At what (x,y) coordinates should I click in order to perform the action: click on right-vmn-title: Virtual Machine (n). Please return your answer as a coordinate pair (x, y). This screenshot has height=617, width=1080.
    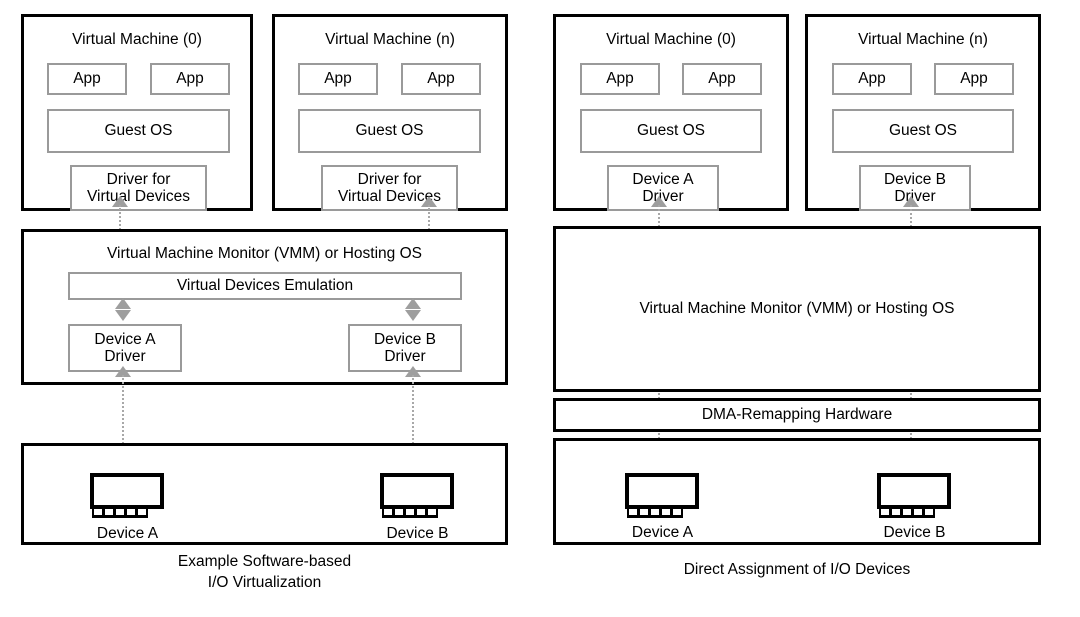
    Looking at the image, I should click on (923, 40).